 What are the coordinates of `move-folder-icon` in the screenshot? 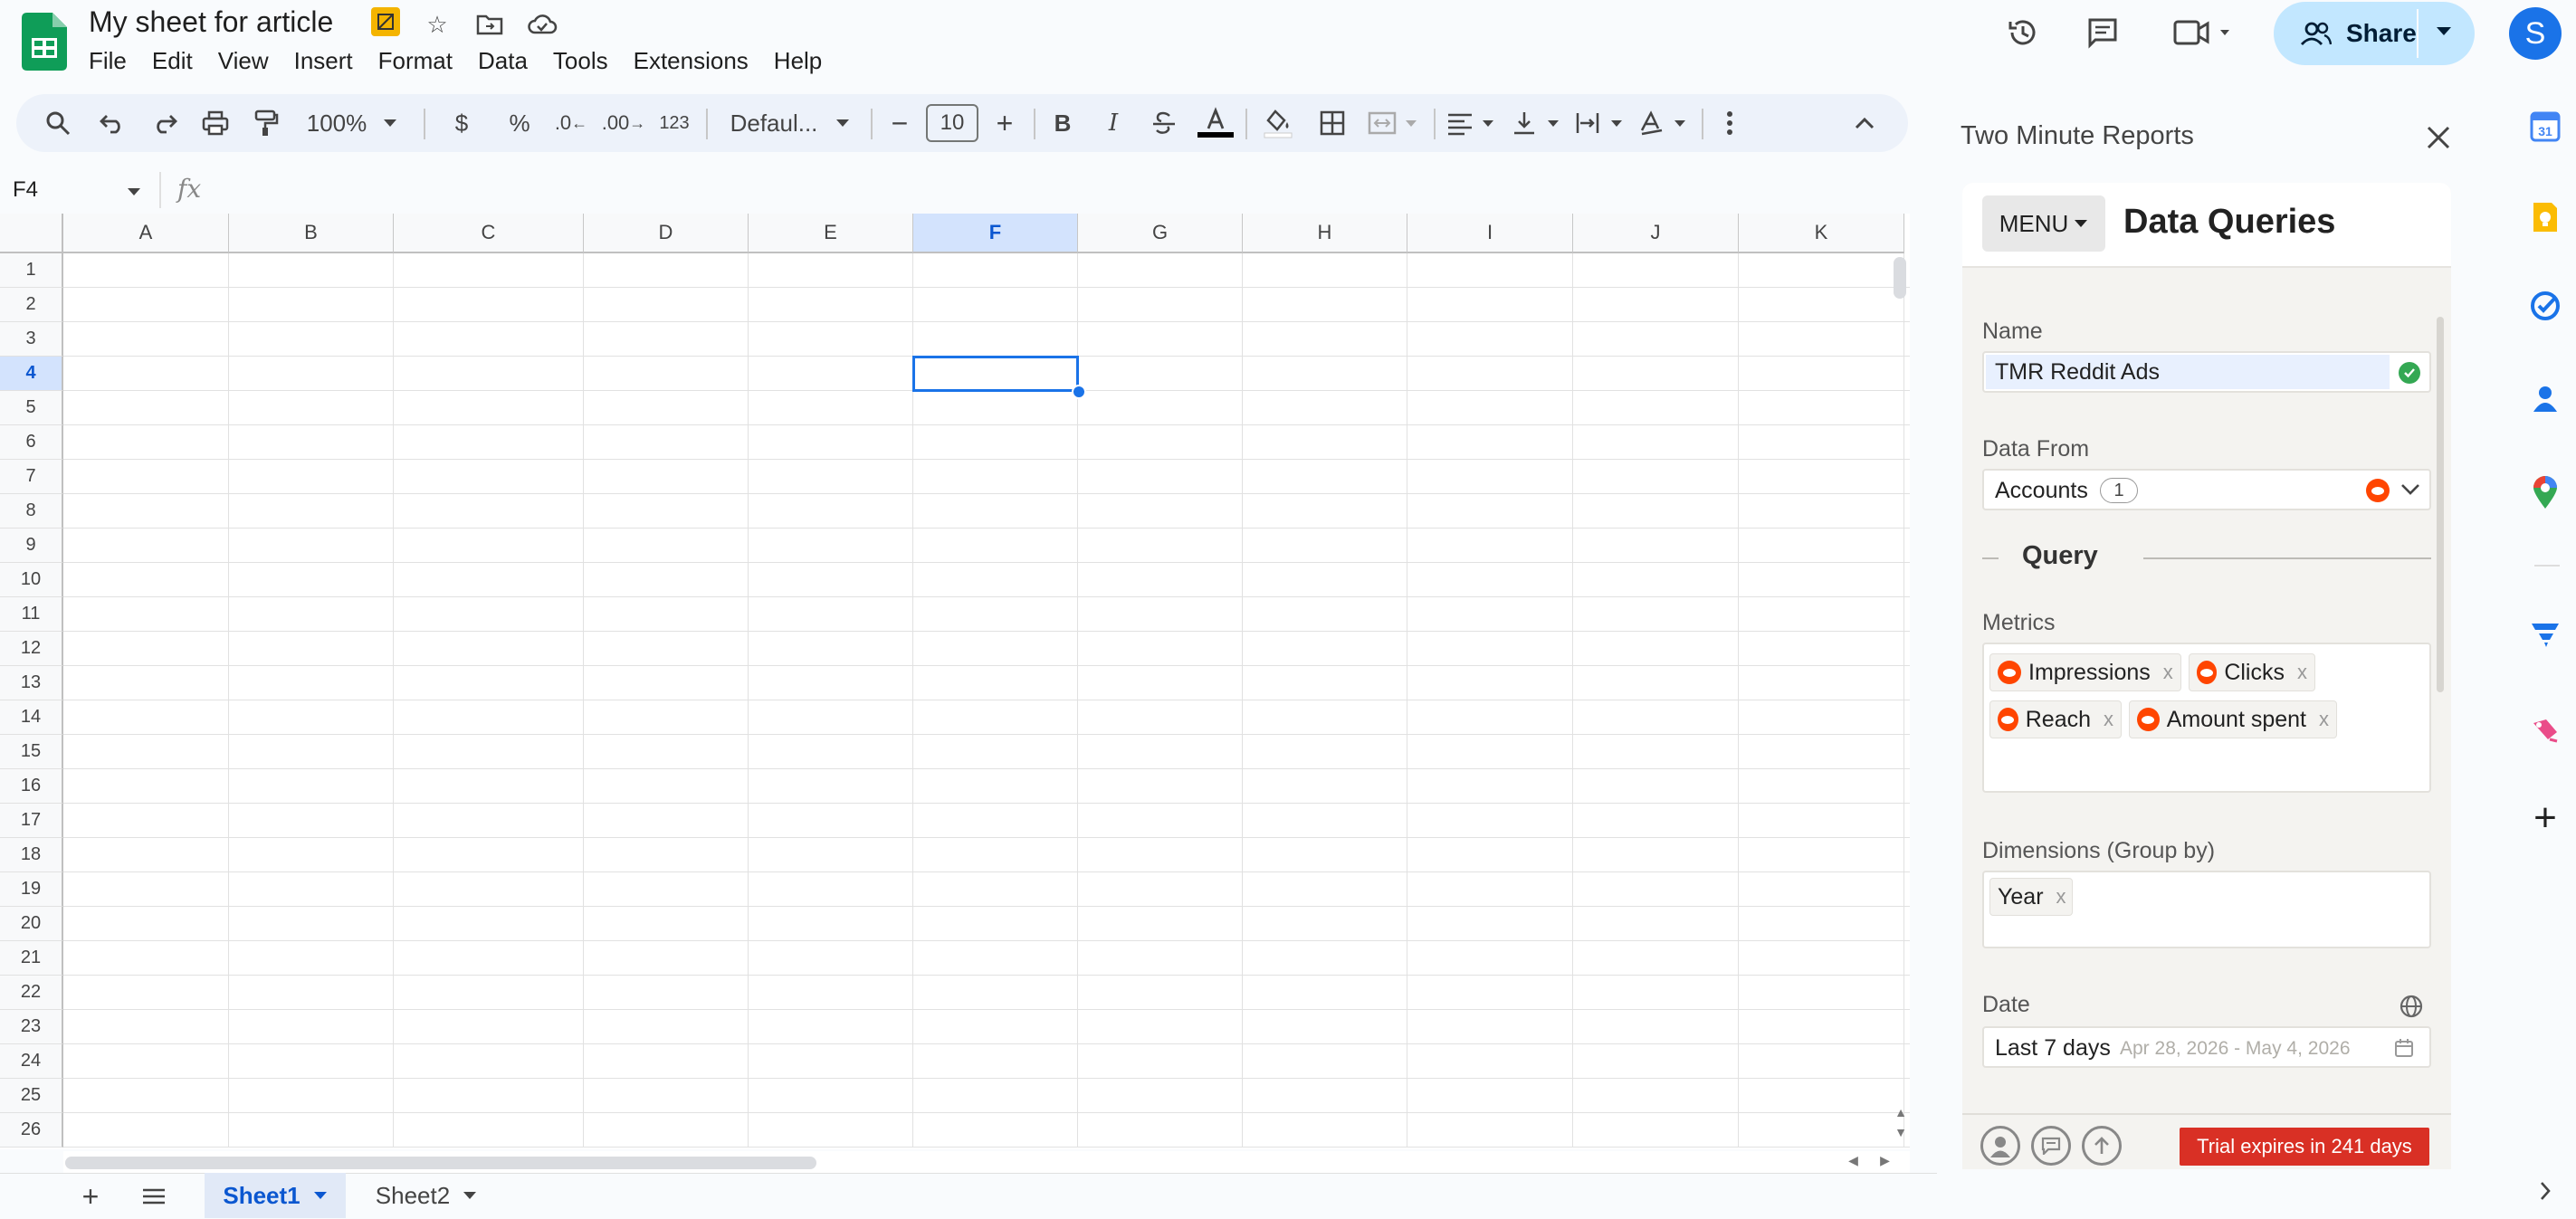 It's located at (489, 24).